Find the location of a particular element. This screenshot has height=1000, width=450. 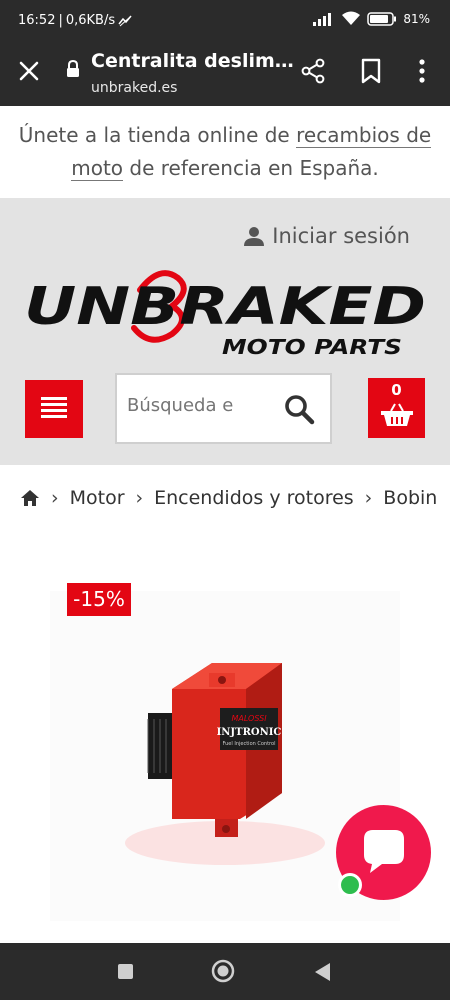

bookmark-icon is located at coordinates (371, 71).